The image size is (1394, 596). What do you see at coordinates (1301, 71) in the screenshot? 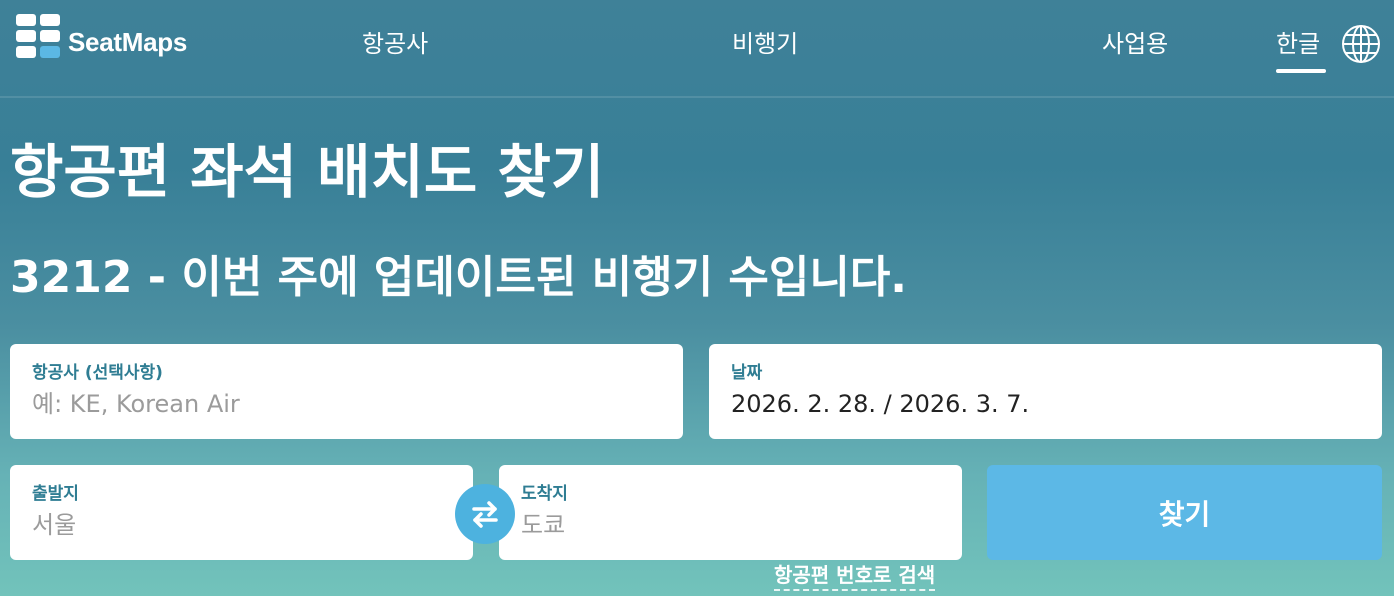
I see `active-language-indicator` at bounding box center [1301, 71].